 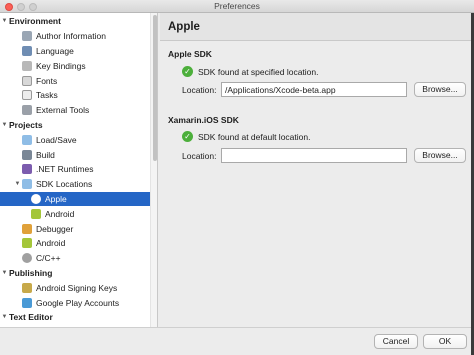 What do you see at coordinates (31, 317) in the screenshot?
I see `sidebar-section-label: Text Editor` at bounding box center [31, 317].